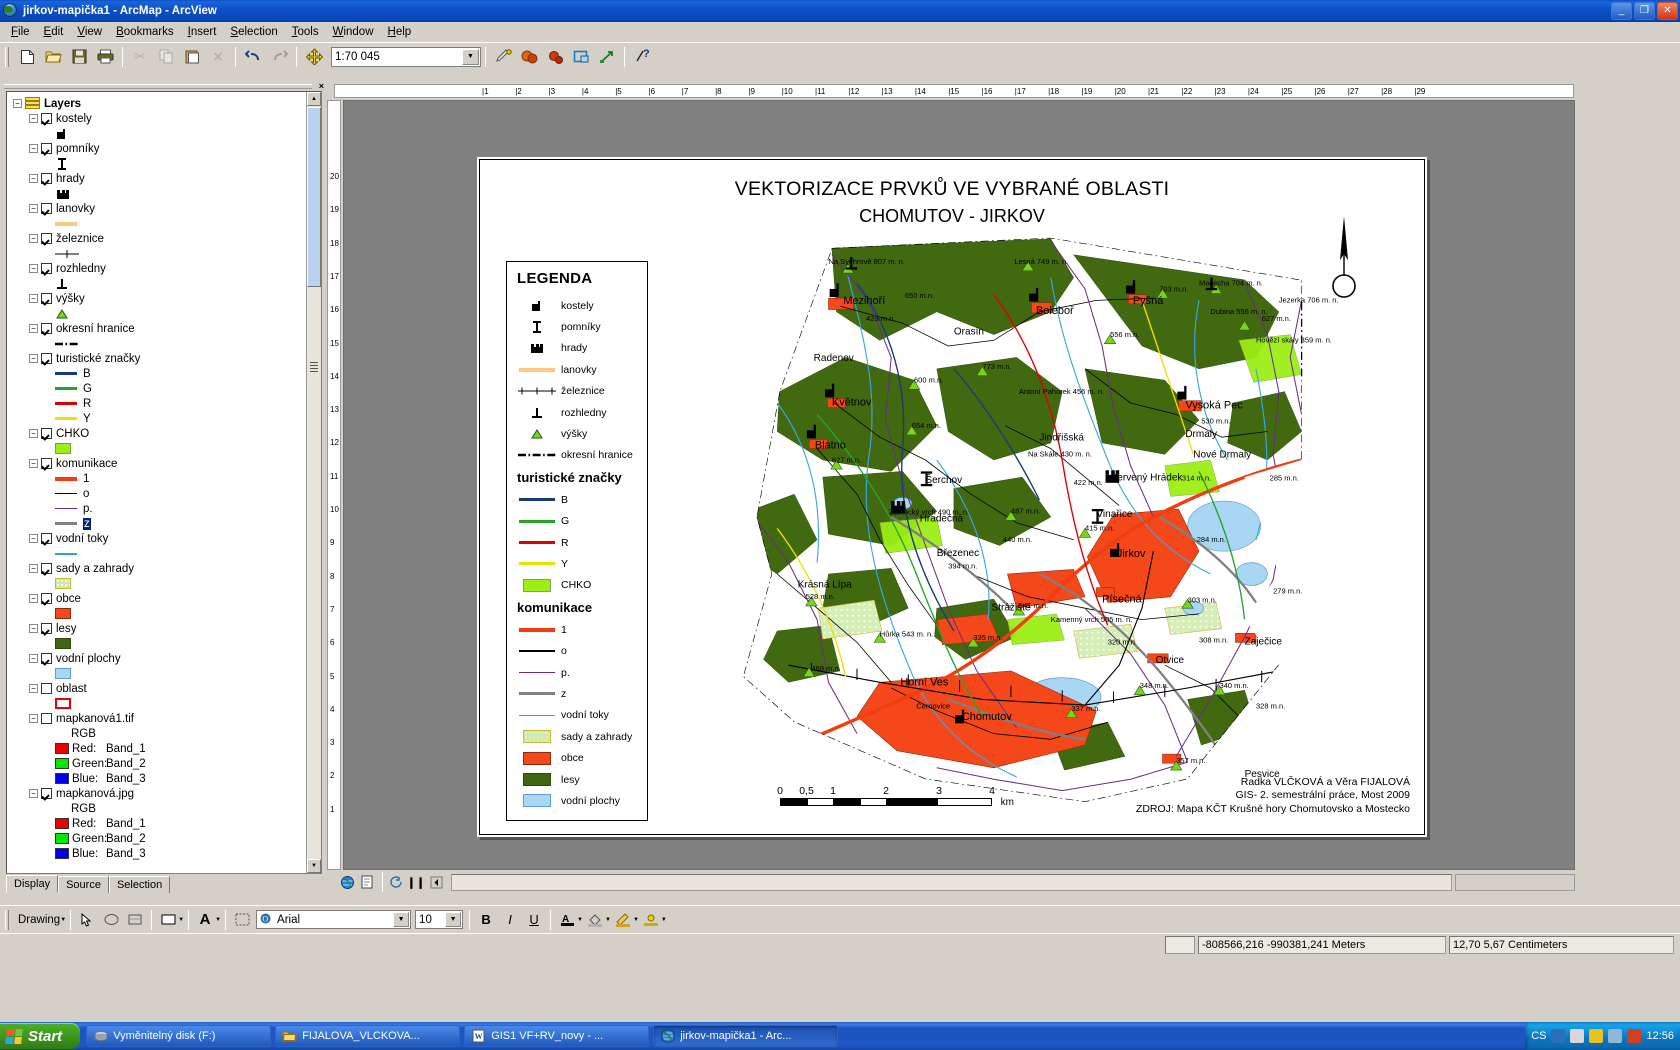  Describe the element at coordinates (595, 920) in the screenshot. I see `fill-color-icon` at that location.